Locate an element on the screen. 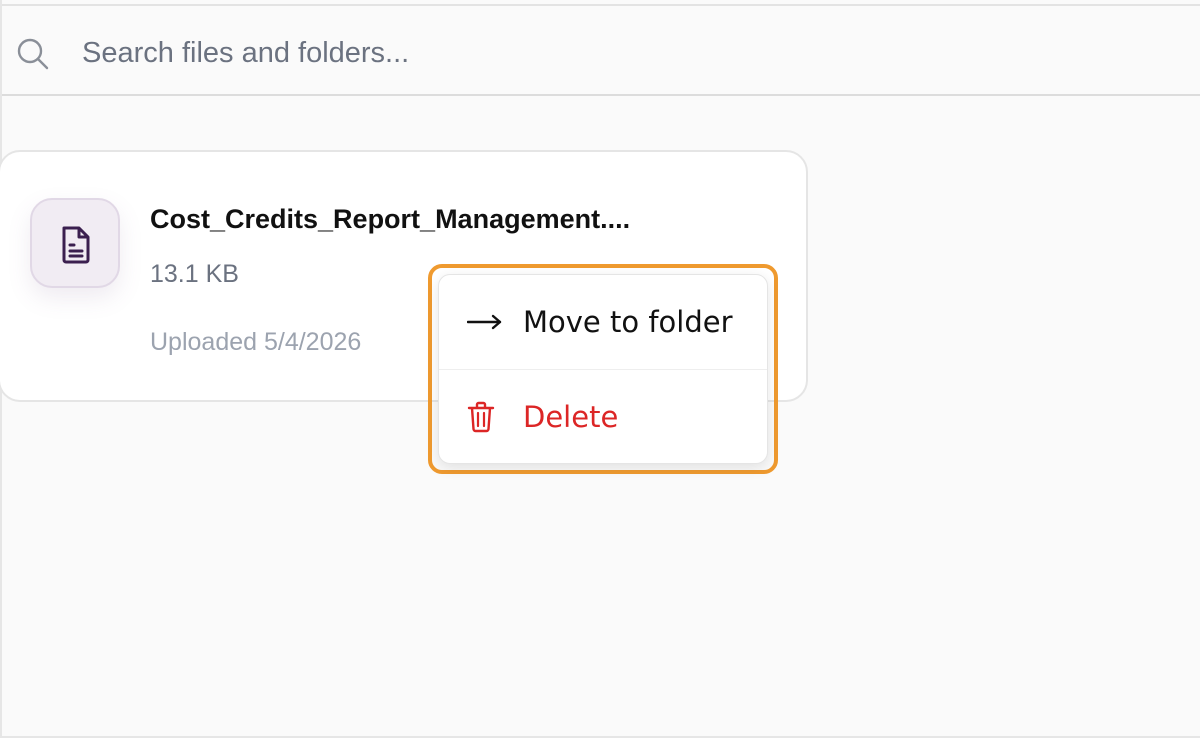  file-icon-tile is located at coordinates (75, 243).